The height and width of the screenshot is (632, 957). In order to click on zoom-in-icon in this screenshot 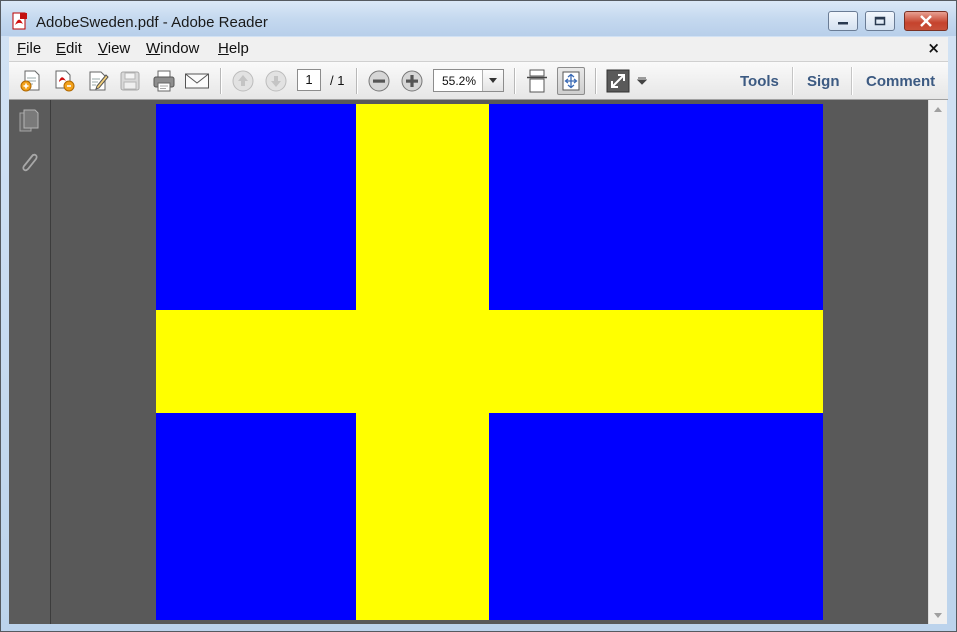, I will do `click(412, 81)`.